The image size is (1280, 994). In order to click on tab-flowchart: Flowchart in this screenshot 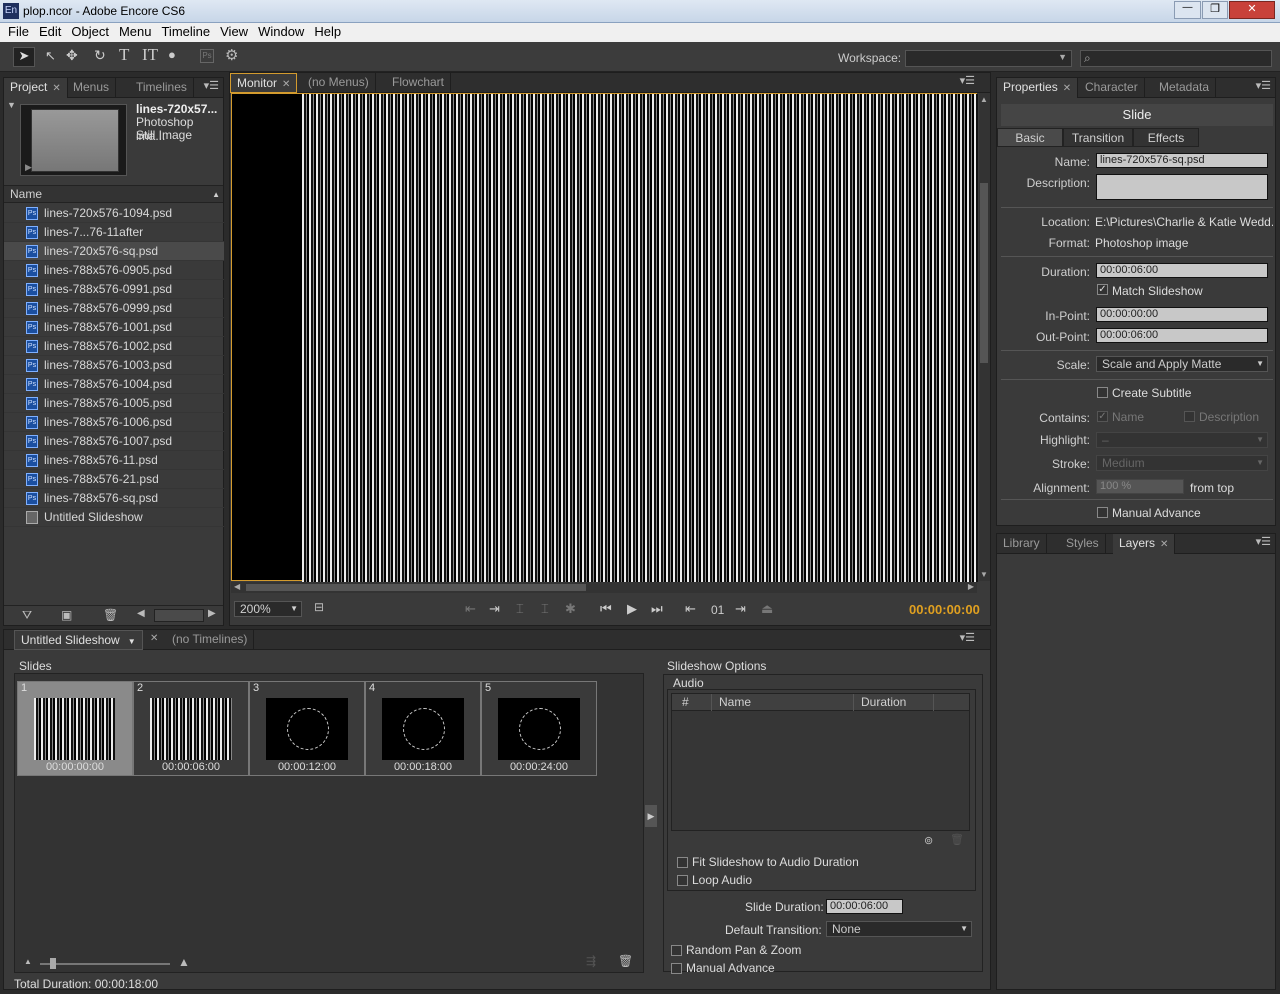, I will do `click(419, 83)`.